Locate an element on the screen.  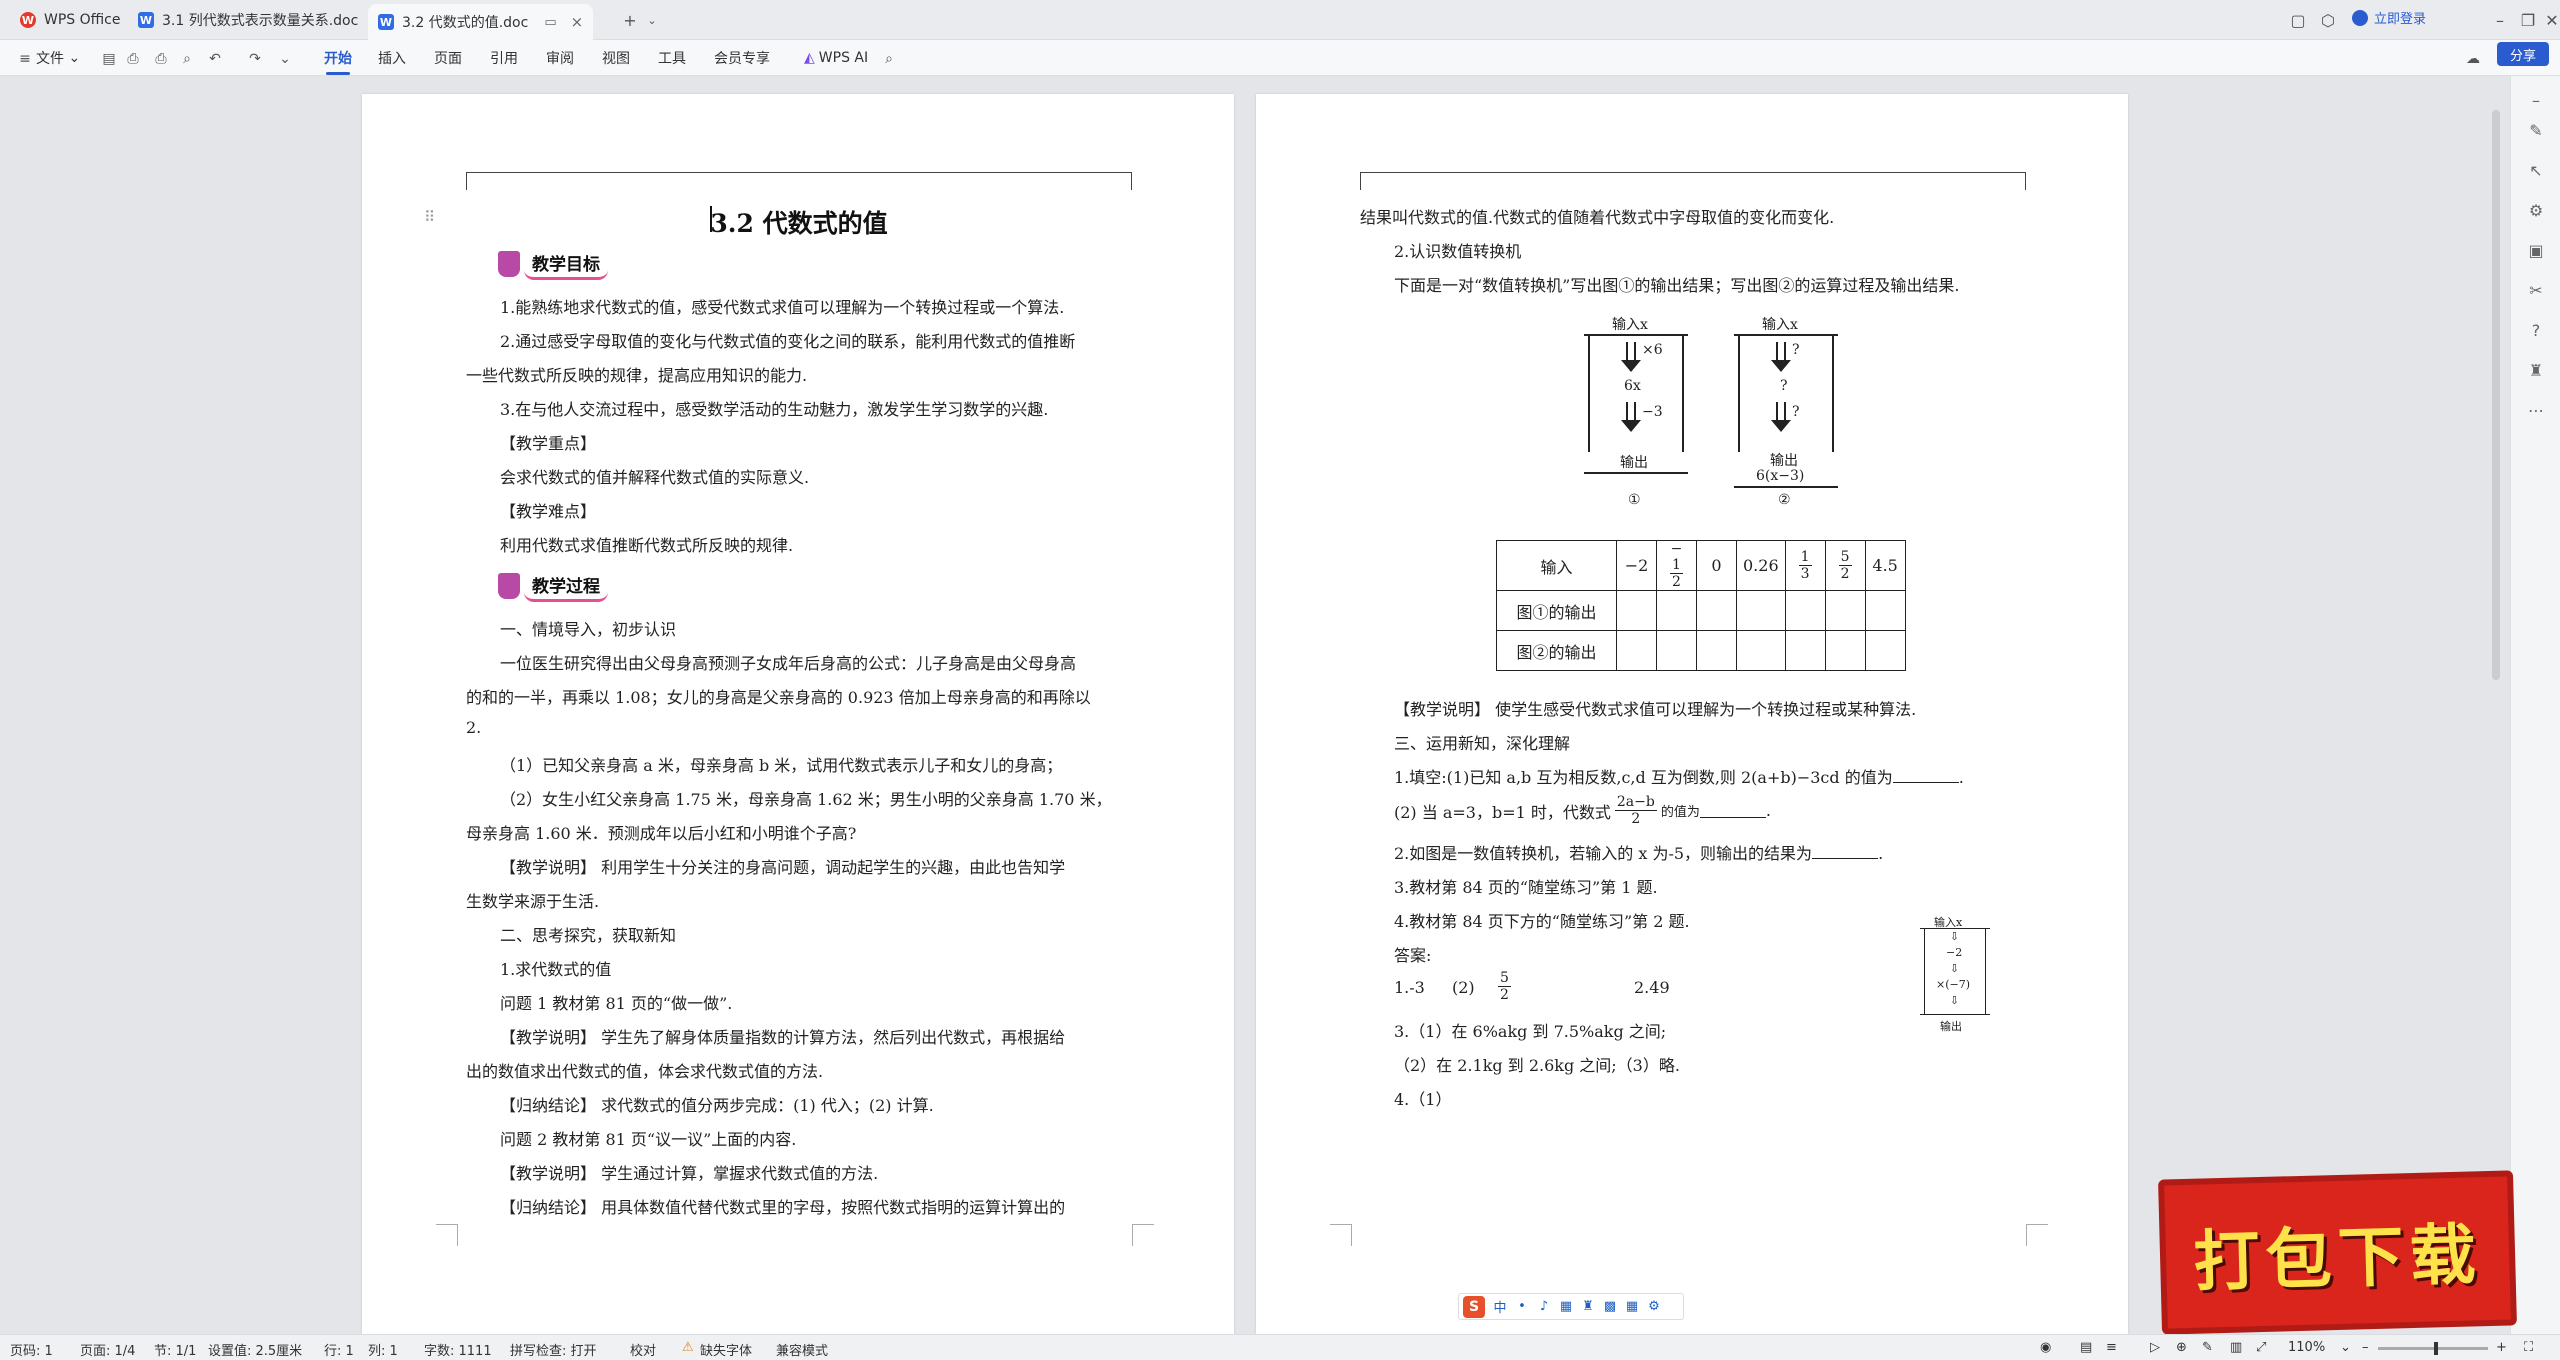
tab-home: 开始 is located at coordinates (338, 60).